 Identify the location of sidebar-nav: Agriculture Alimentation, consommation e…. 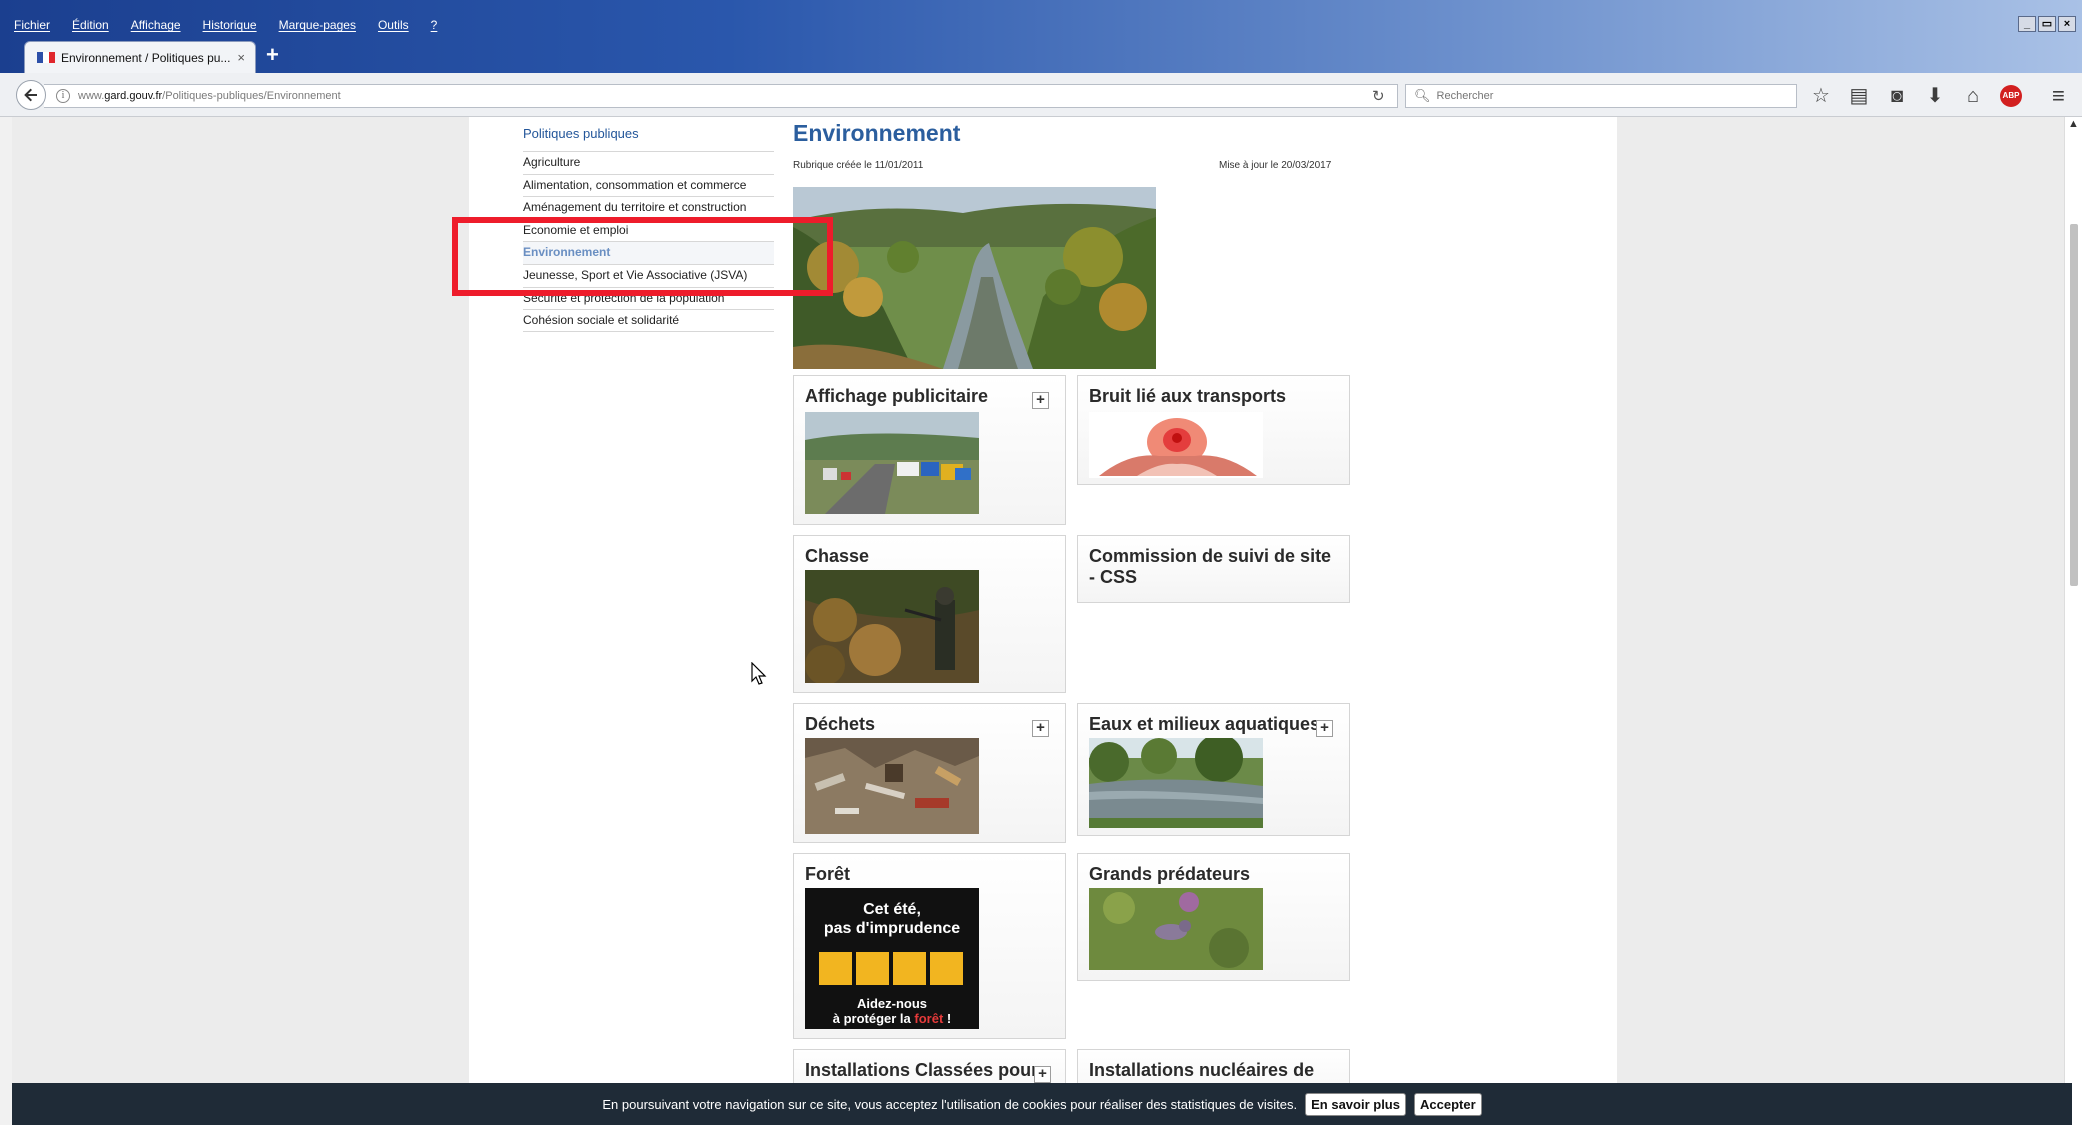
(648, 241).